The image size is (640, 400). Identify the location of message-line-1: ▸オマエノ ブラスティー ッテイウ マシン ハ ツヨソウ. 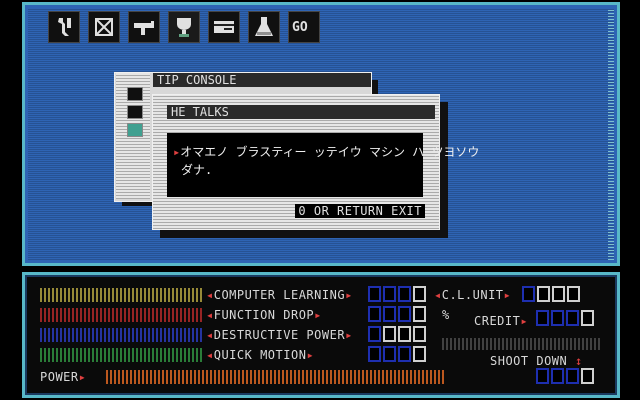
(326, 152).